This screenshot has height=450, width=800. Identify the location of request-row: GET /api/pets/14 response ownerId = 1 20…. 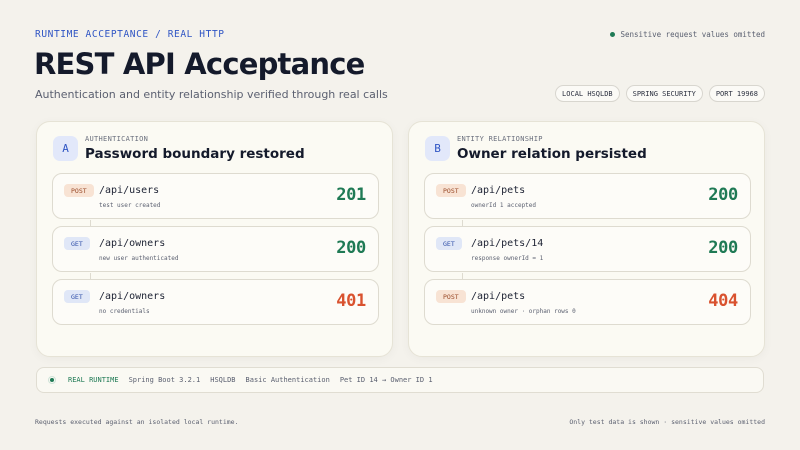
(587, 253).